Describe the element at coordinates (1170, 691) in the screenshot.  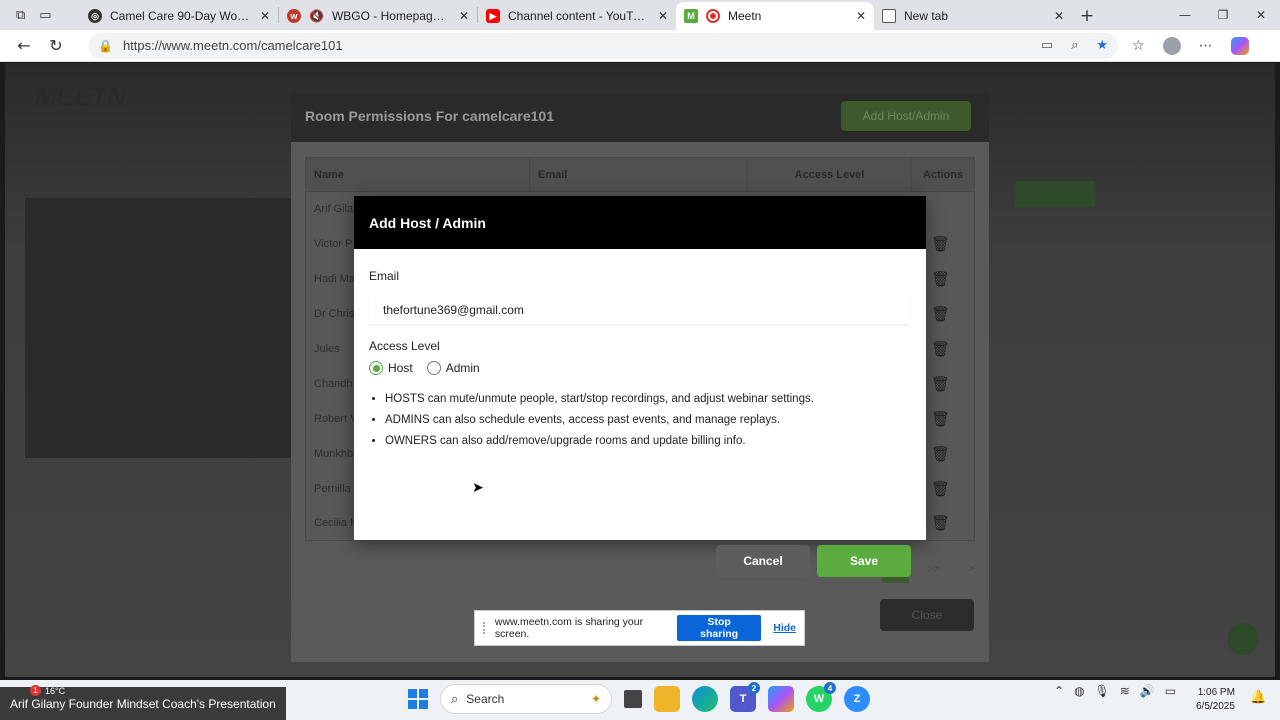
I see `battery-icon: ▭` at that location.